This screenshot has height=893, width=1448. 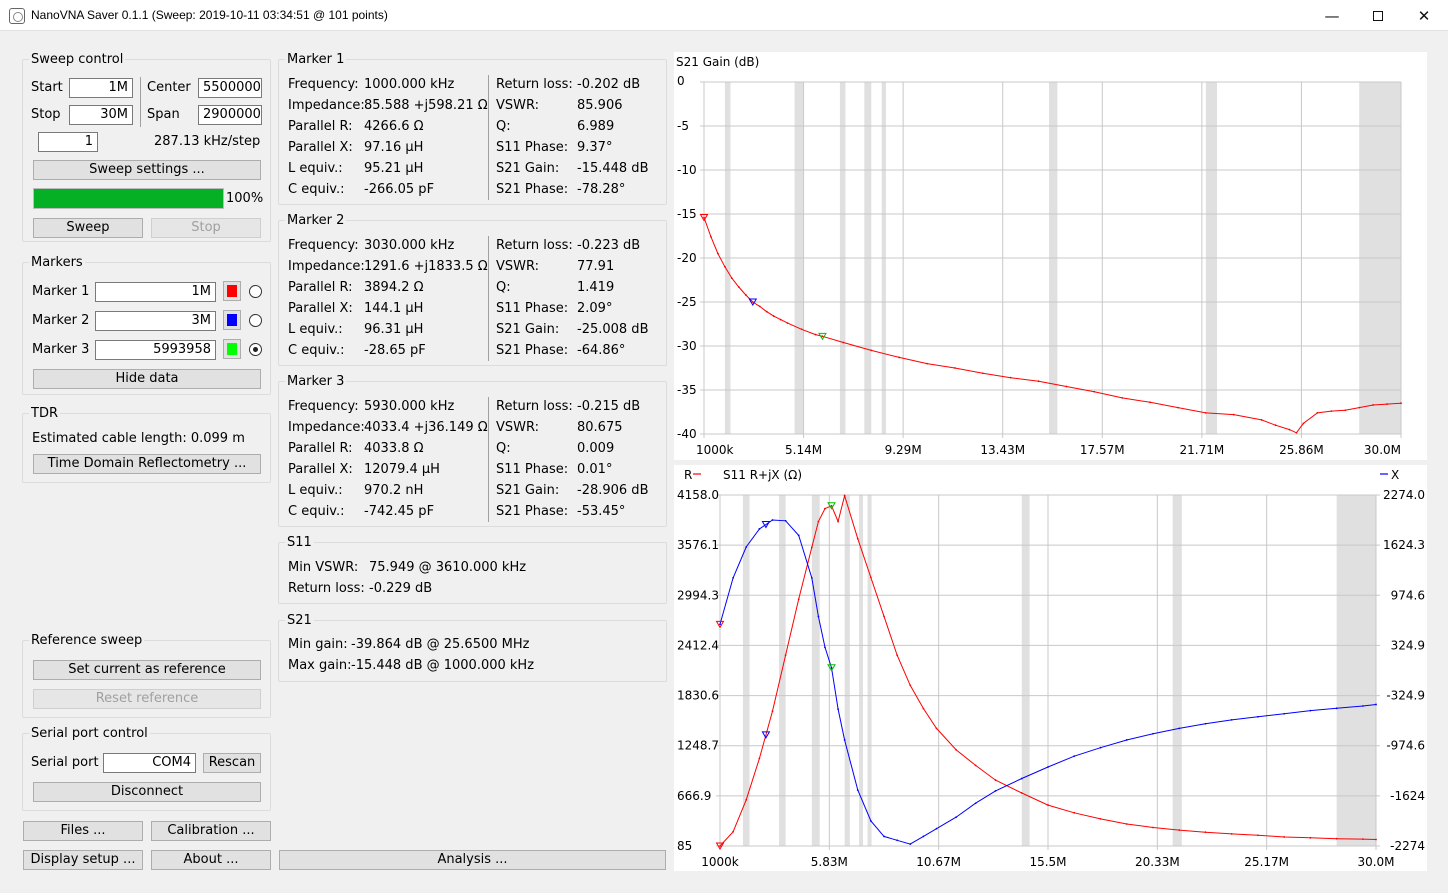 I want to click on marker-3-radio, so click(x=255, y=349).